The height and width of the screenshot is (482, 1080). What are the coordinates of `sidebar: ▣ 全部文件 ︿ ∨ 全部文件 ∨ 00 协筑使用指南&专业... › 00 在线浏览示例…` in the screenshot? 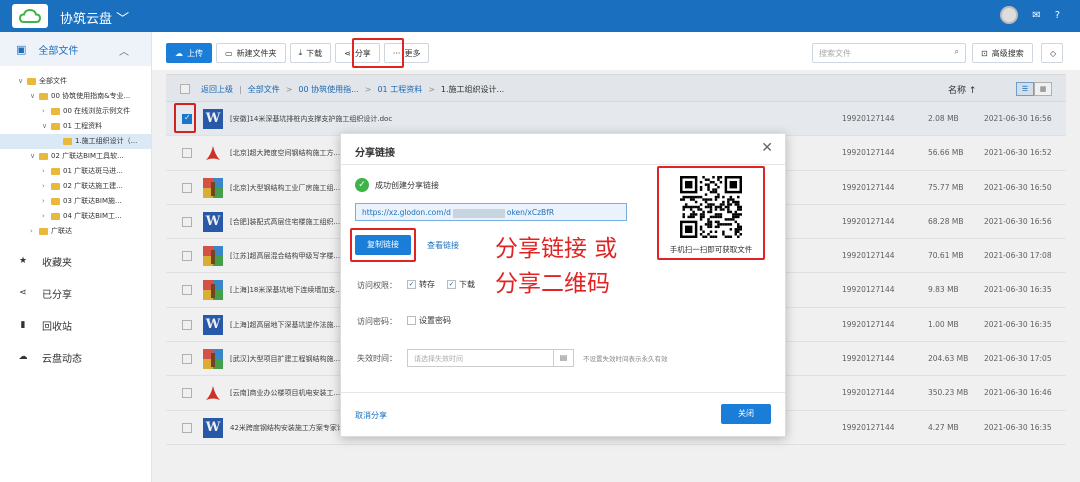 It's located at (76, 257).